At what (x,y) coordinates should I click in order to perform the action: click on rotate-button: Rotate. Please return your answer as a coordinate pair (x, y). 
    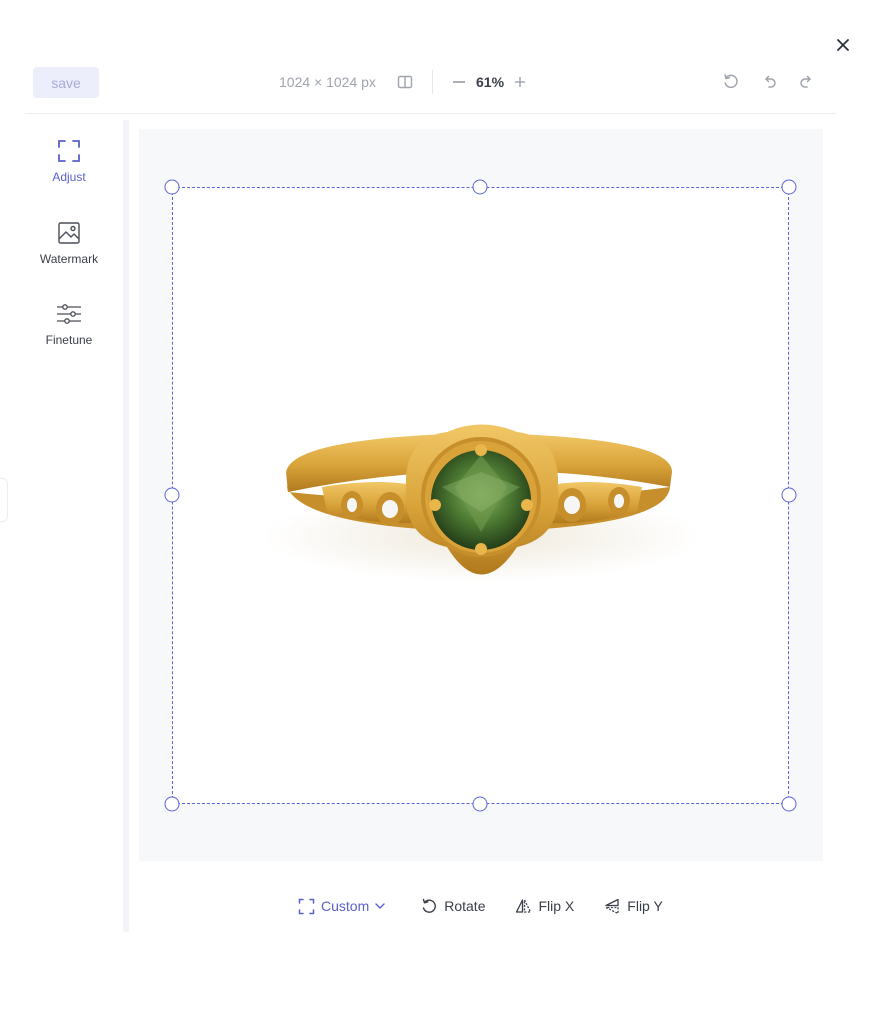
    Looking at the image, I should click on (453, 906).